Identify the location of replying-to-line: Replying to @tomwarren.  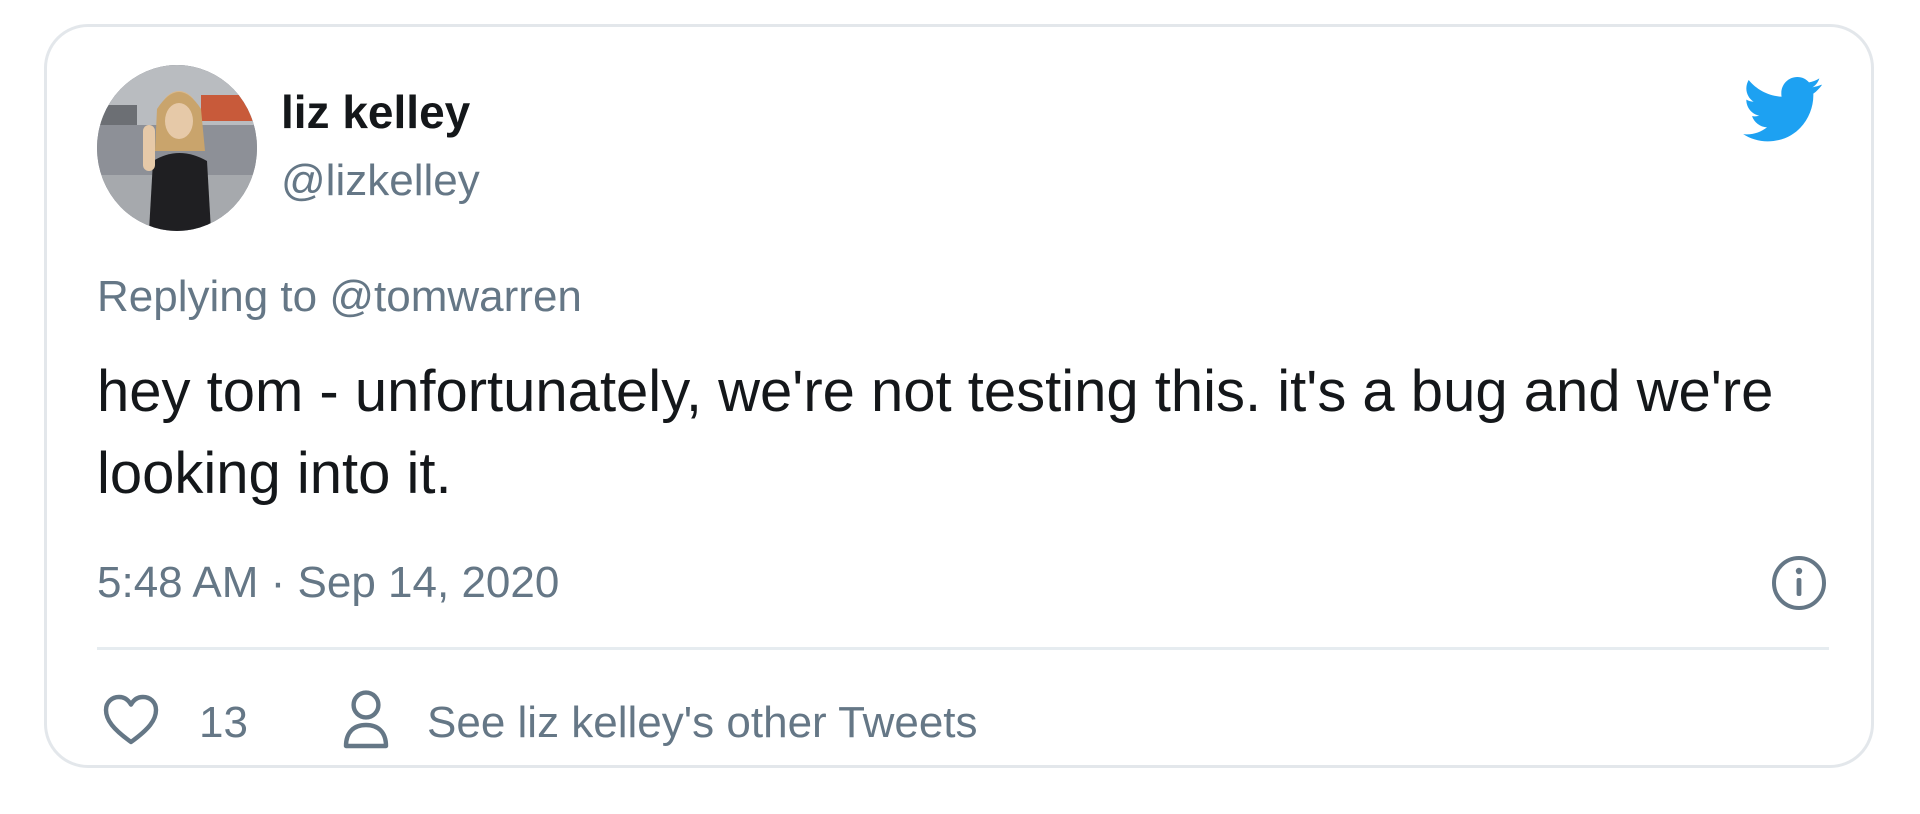
(339, 297).